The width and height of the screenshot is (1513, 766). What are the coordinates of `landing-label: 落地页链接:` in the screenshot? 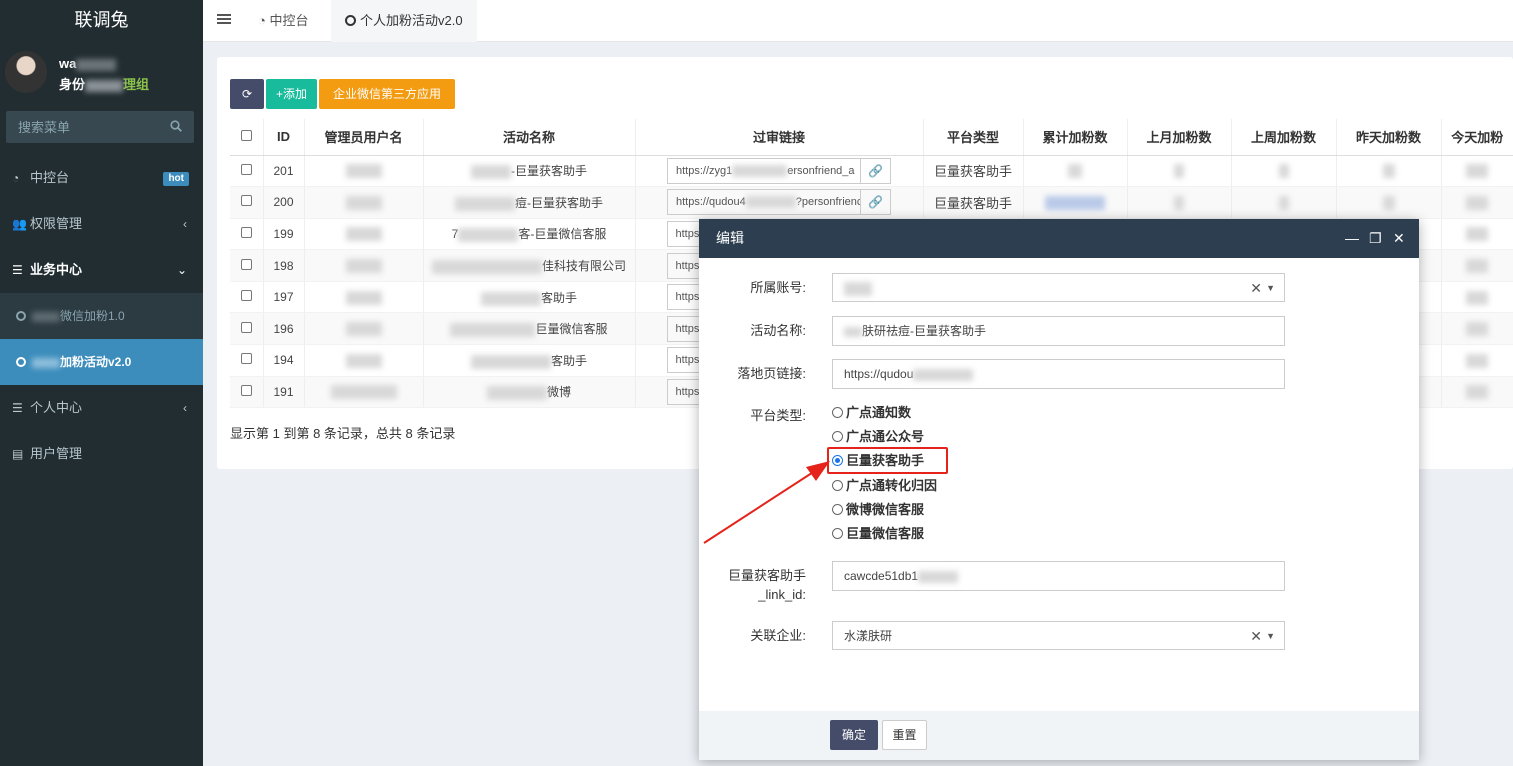 It's located at (771, 373).